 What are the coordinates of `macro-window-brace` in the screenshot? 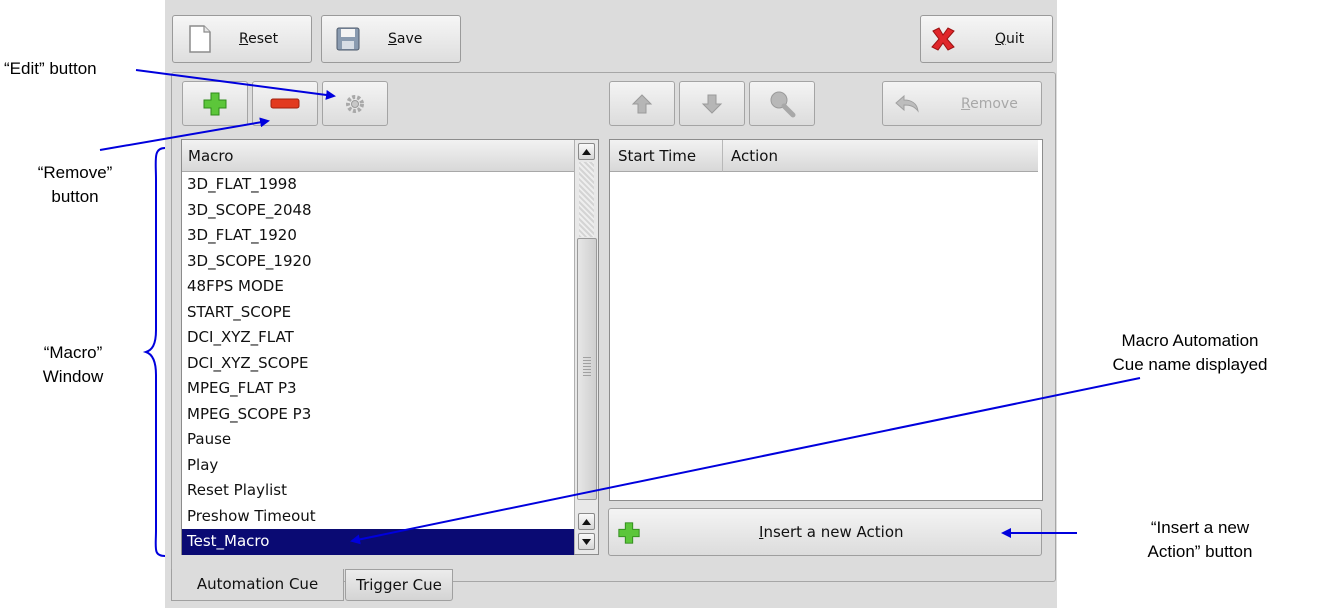 It's located at (154, 352).